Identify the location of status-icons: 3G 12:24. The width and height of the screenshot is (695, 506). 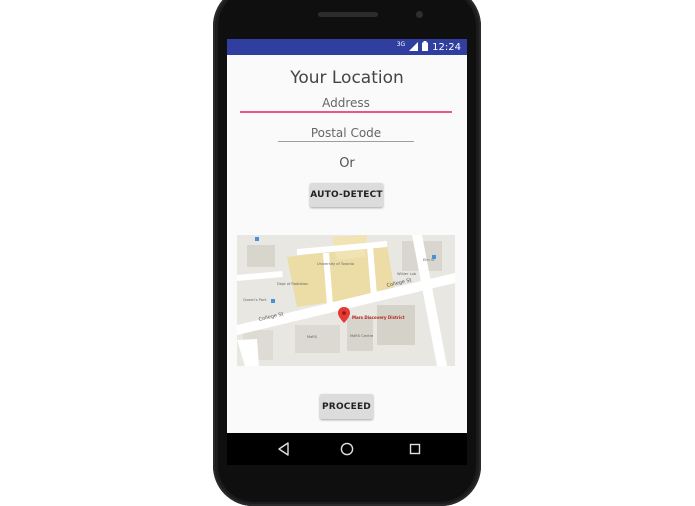
(429, 47).